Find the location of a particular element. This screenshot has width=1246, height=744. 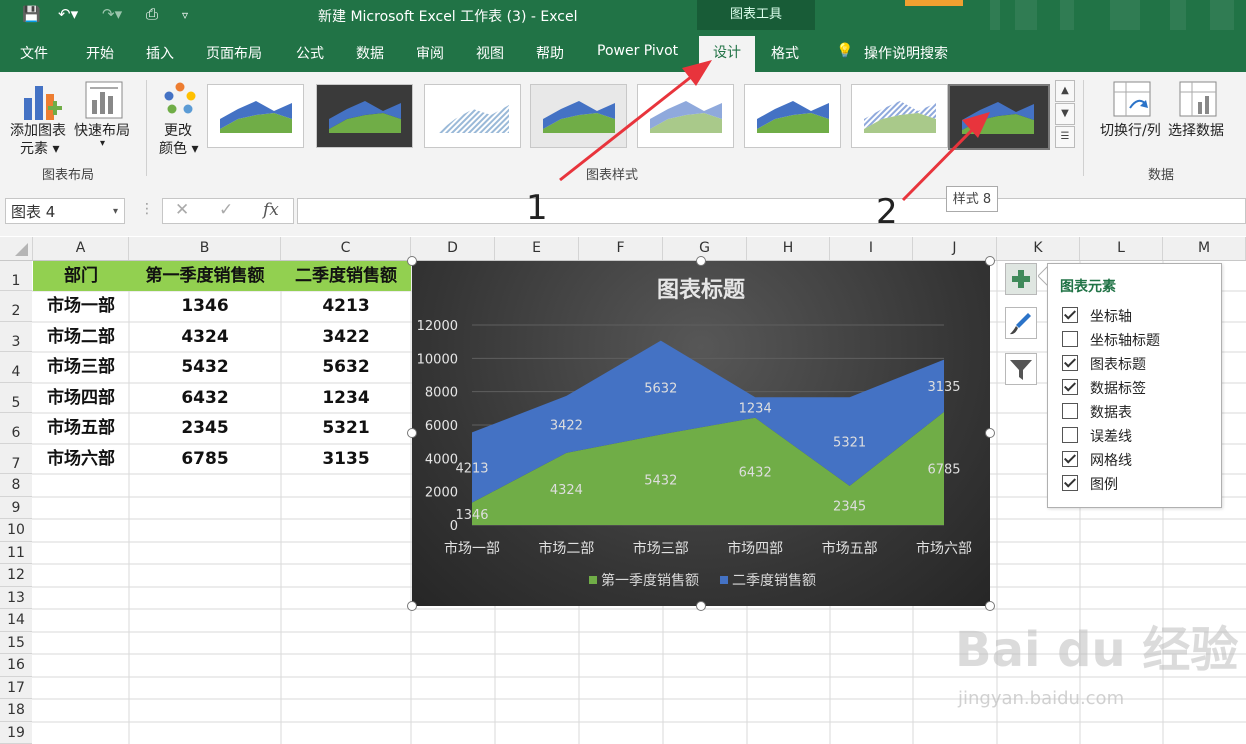

tab-insert: 插入 is located at coordinates (160, 53).